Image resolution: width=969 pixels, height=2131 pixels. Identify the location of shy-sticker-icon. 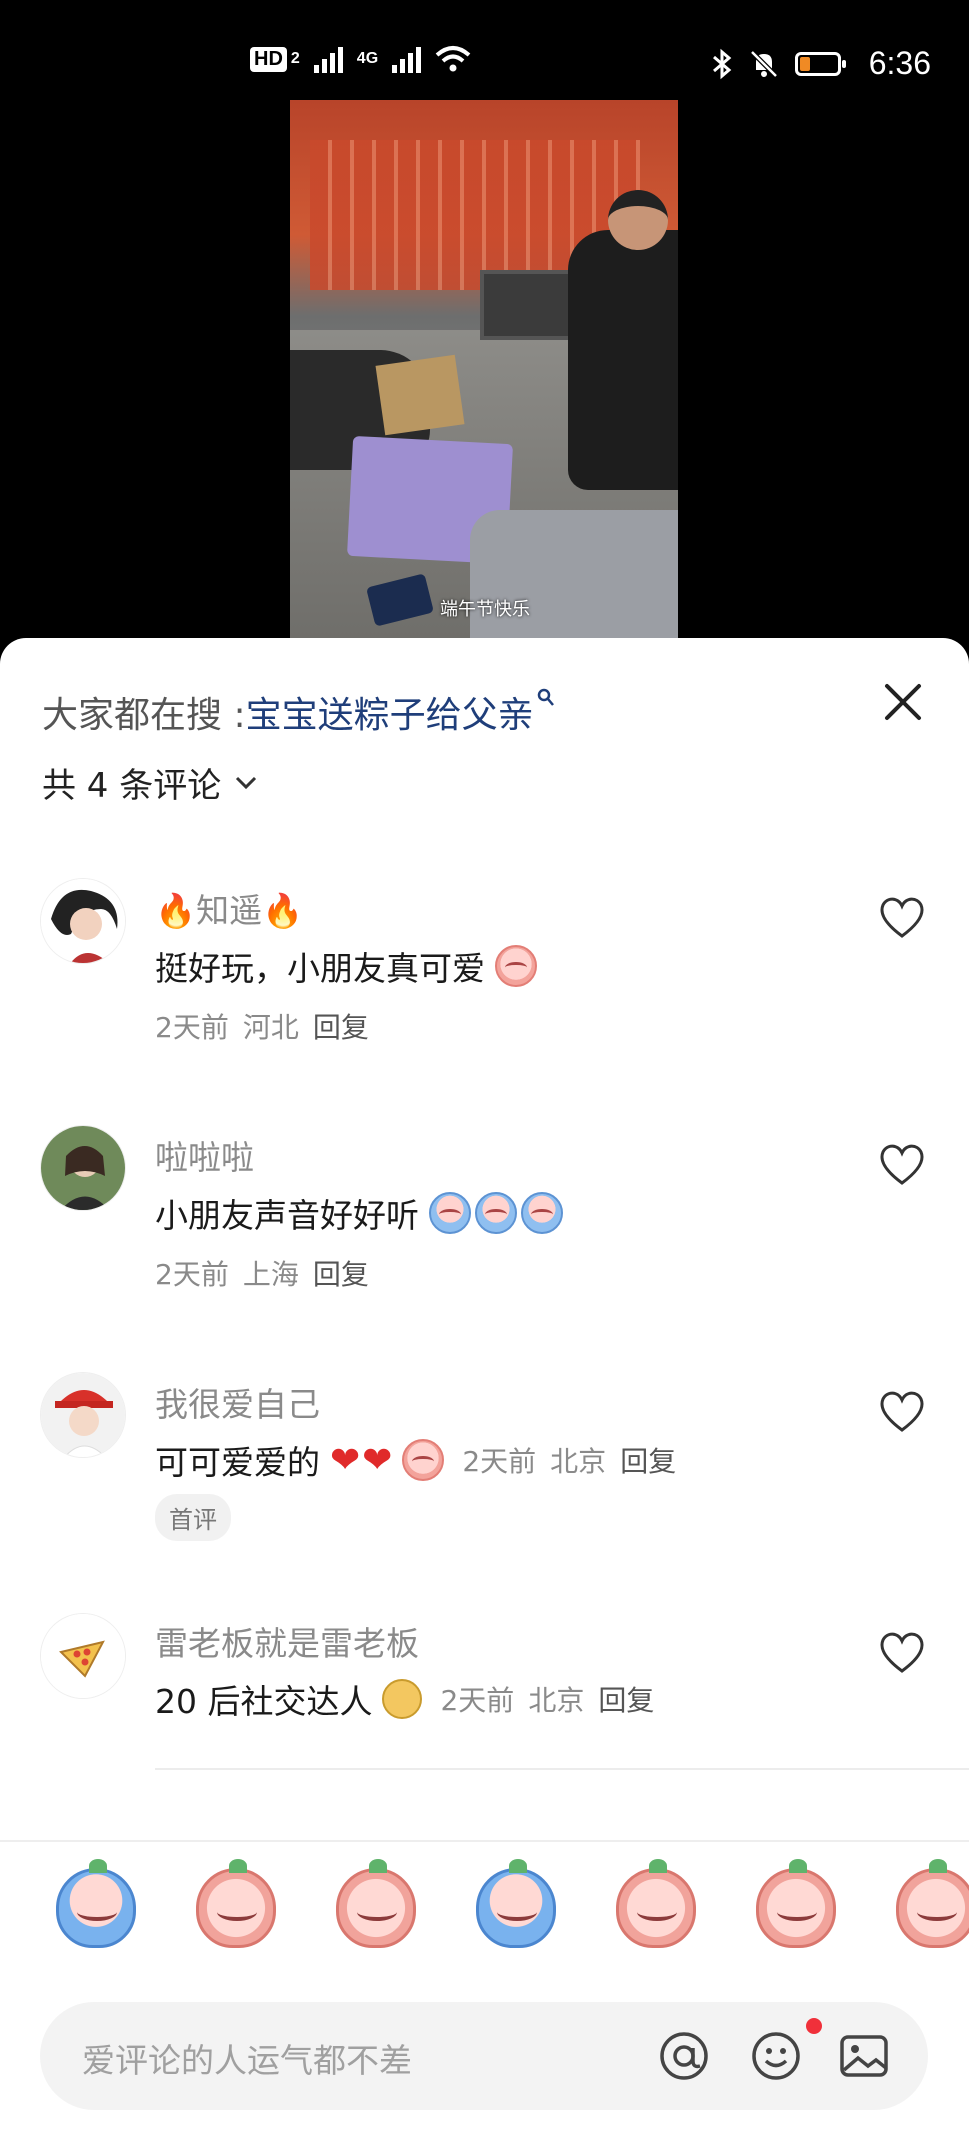
(236, 1903).